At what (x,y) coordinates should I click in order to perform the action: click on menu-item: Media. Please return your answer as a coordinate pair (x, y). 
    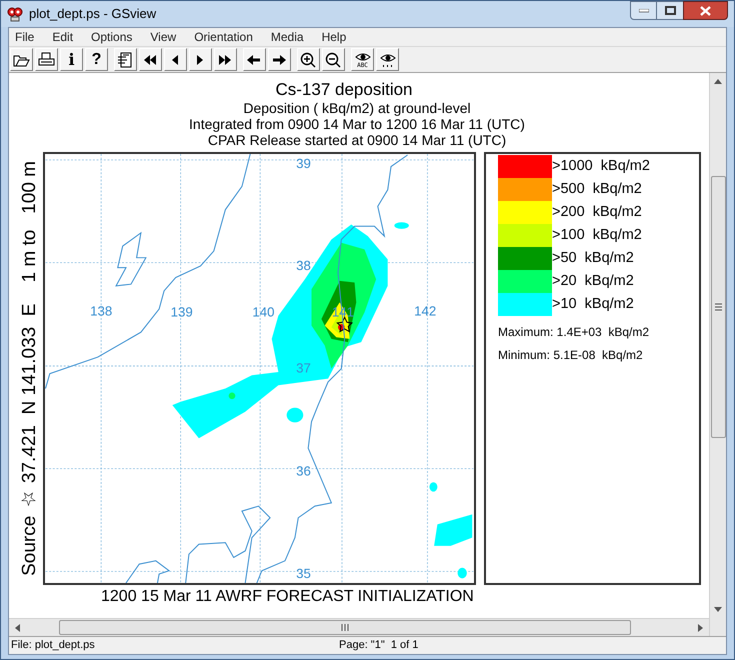
    Looking at the image, I should click on (287, 37).